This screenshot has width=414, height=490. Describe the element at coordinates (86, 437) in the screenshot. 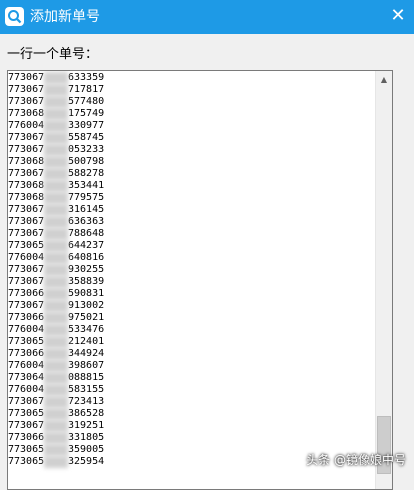

I see `tracking-number-suffix: 331805` at that location.